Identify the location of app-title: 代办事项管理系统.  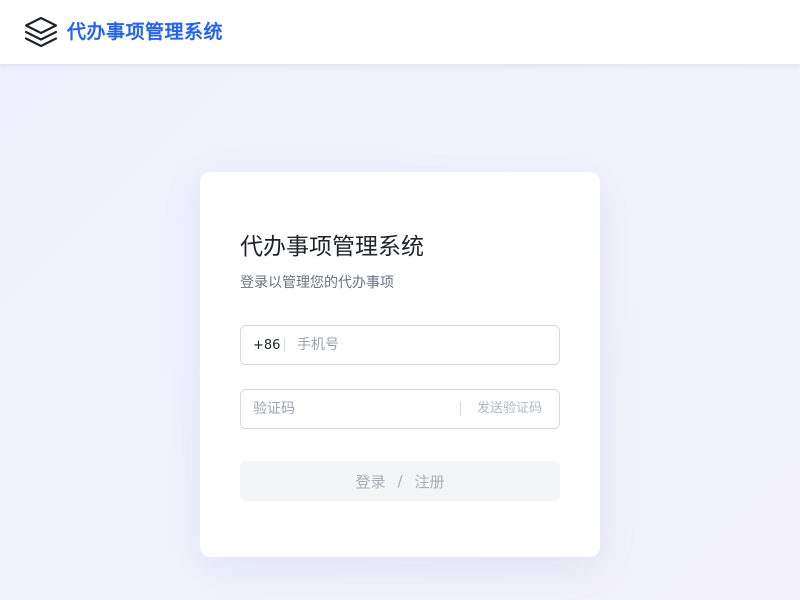
(145, 32).